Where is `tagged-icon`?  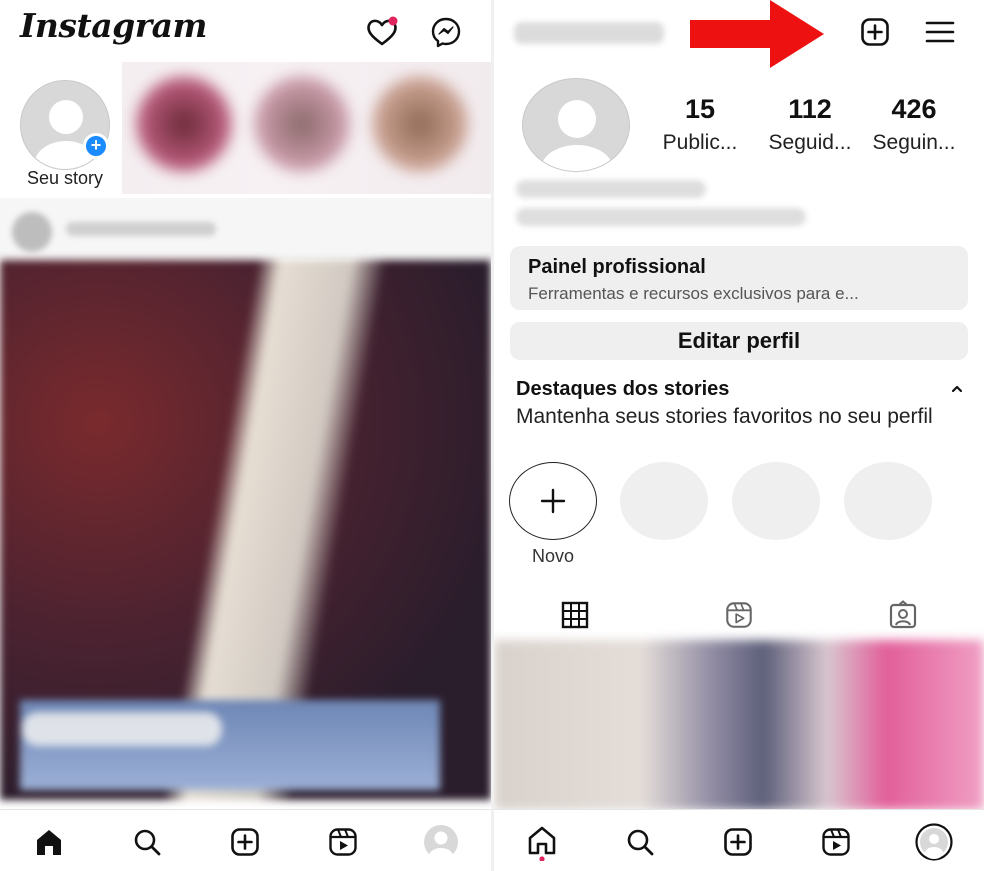 tagged-icon is located at coordinates (903, 615).